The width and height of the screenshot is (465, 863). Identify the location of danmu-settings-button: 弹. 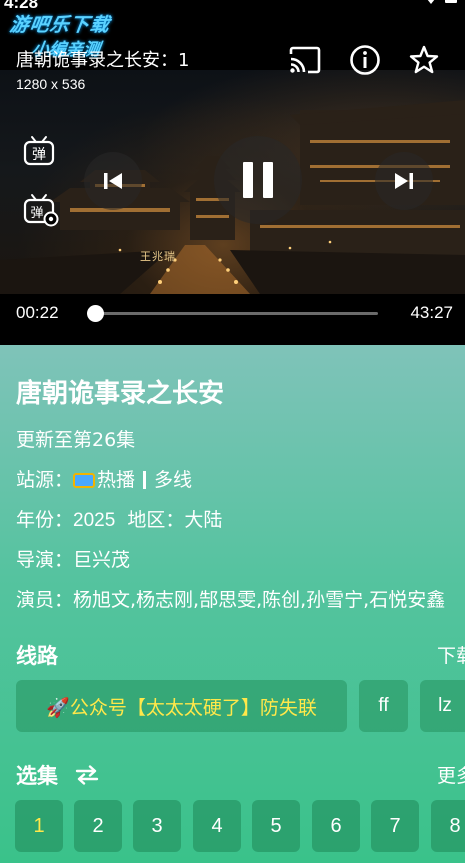
(41, 210).